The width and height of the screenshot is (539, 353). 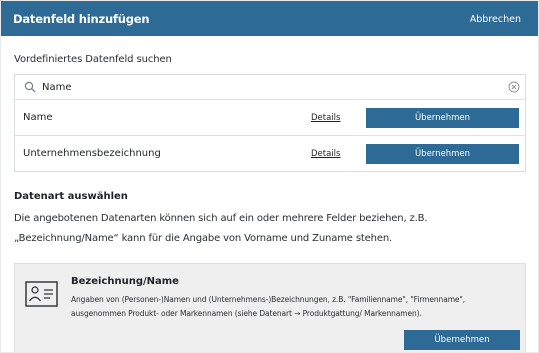 I want to click on clear-search-icon, so click(x=514, y=87).